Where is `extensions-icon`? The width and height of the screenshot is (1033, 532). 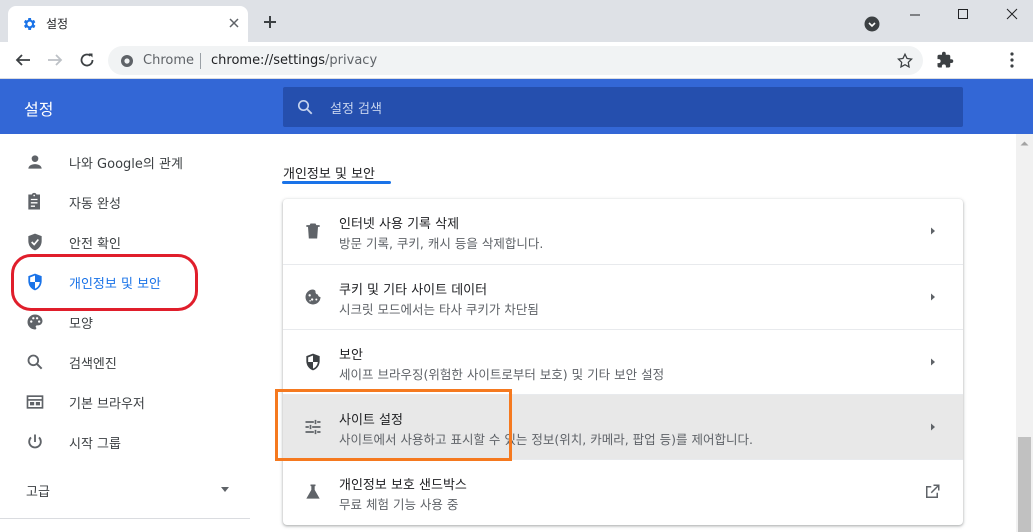
extensions-icon is located at coordinates (945, 60).